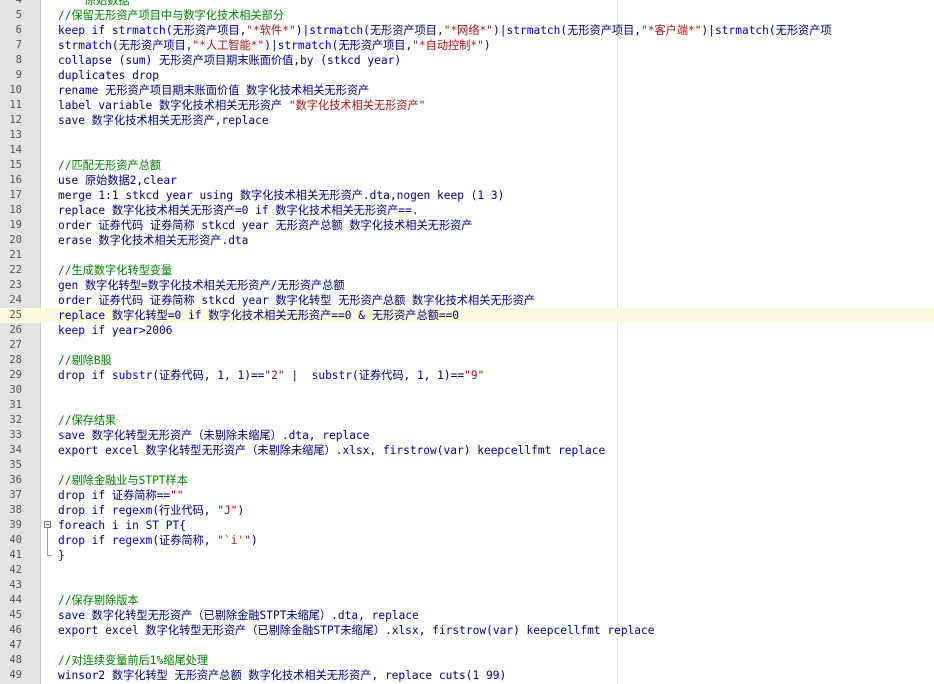  Describe the element at coordinates (271, 45) in the screenshot. I see `code-token: )|` at that location.